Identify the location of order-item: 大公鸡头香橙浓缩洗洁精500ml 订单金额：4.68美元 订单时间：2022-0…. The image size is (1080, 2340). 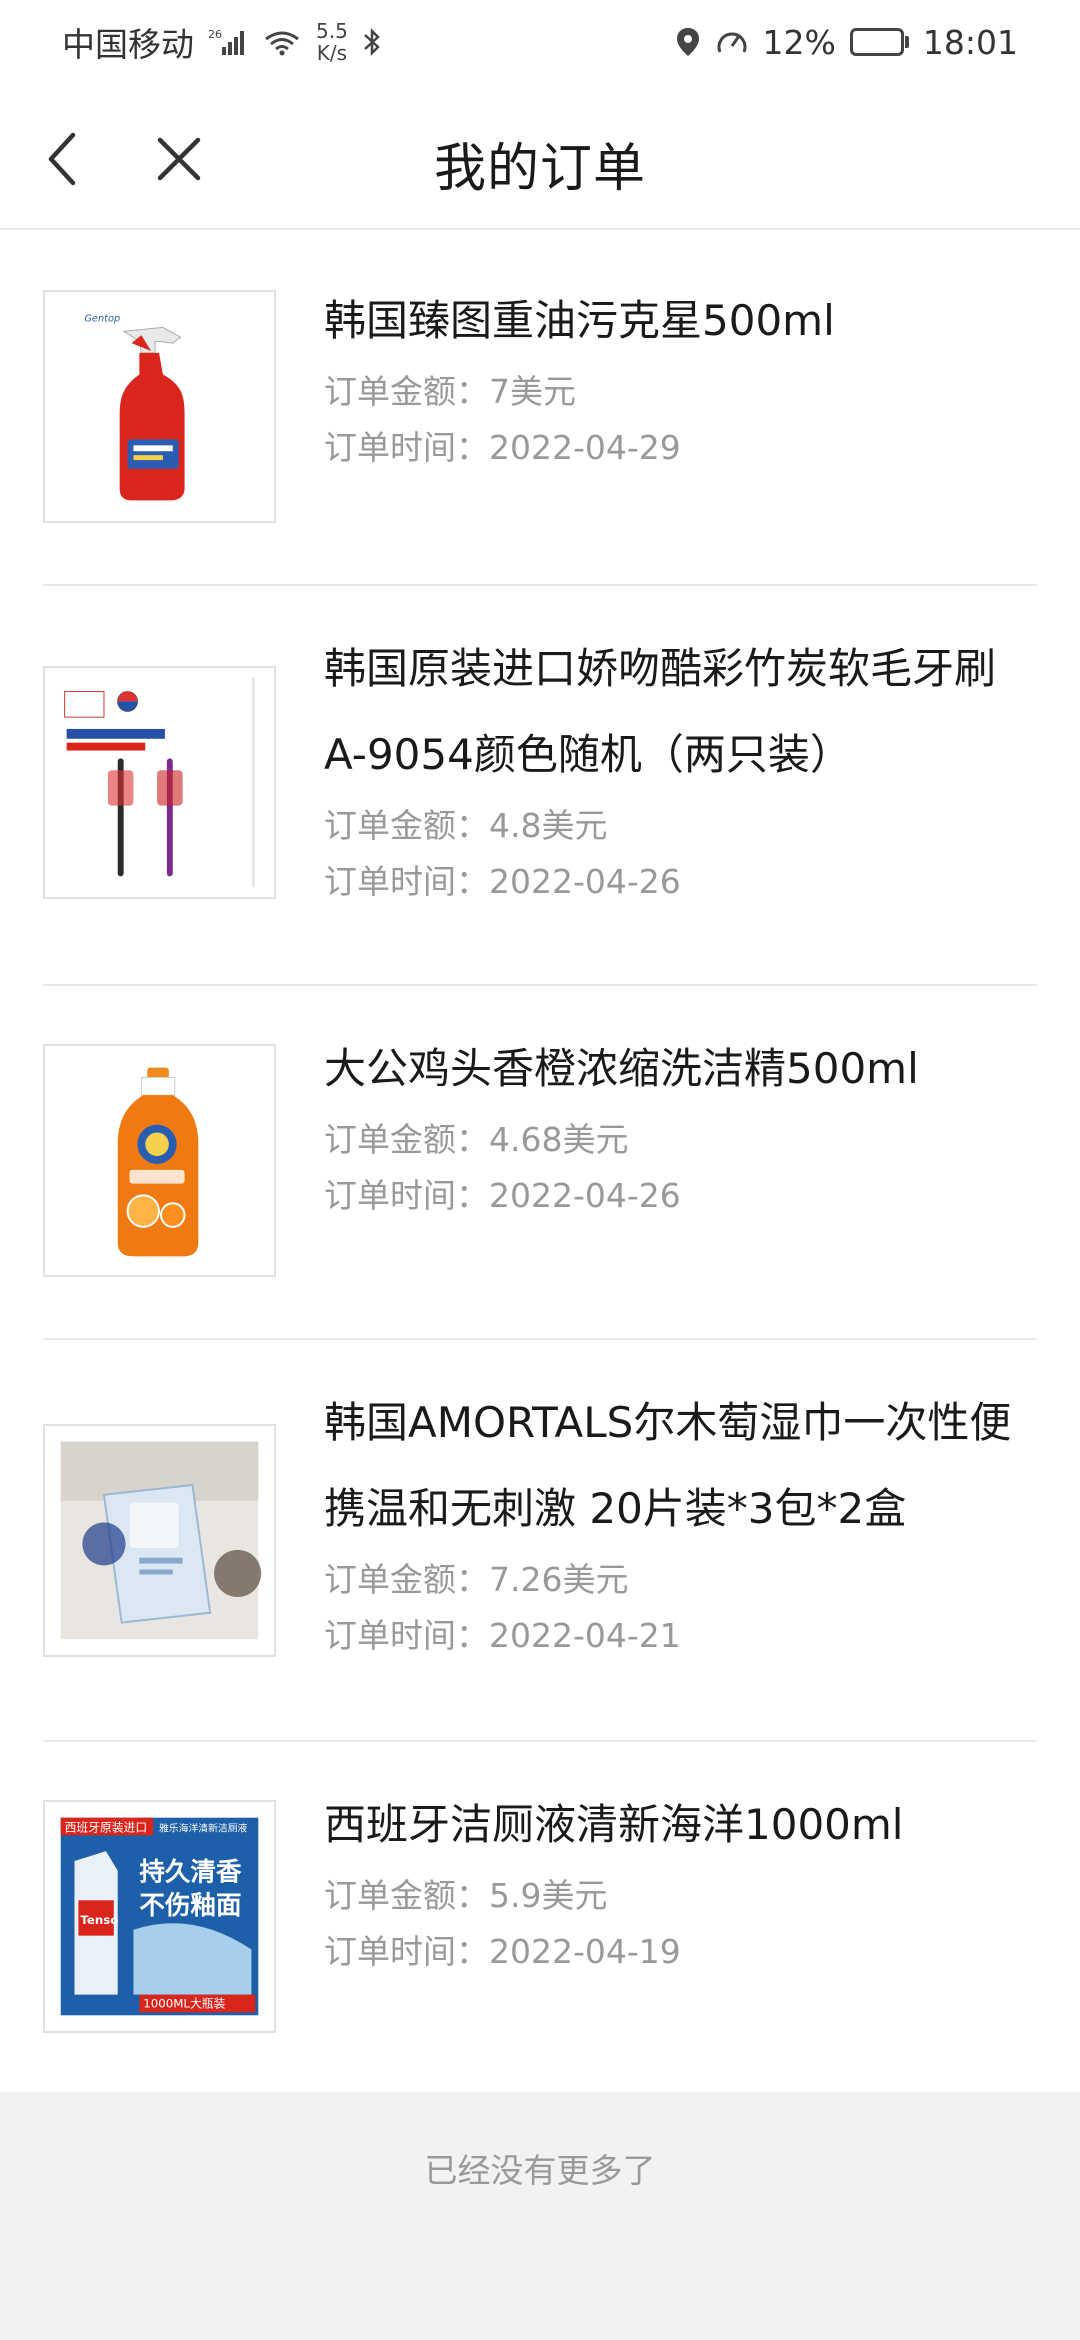
(540, 1163).